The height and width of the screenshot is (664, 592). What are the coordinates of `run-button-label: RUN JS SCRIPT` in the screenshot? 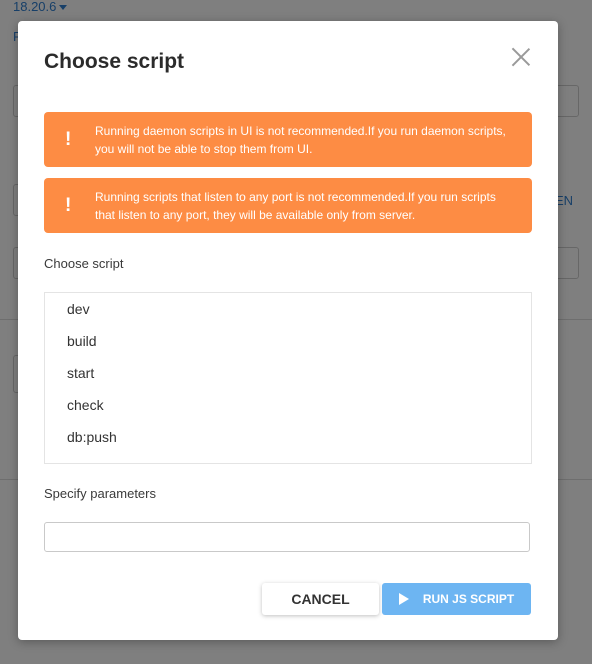 It's located at (468, 599).